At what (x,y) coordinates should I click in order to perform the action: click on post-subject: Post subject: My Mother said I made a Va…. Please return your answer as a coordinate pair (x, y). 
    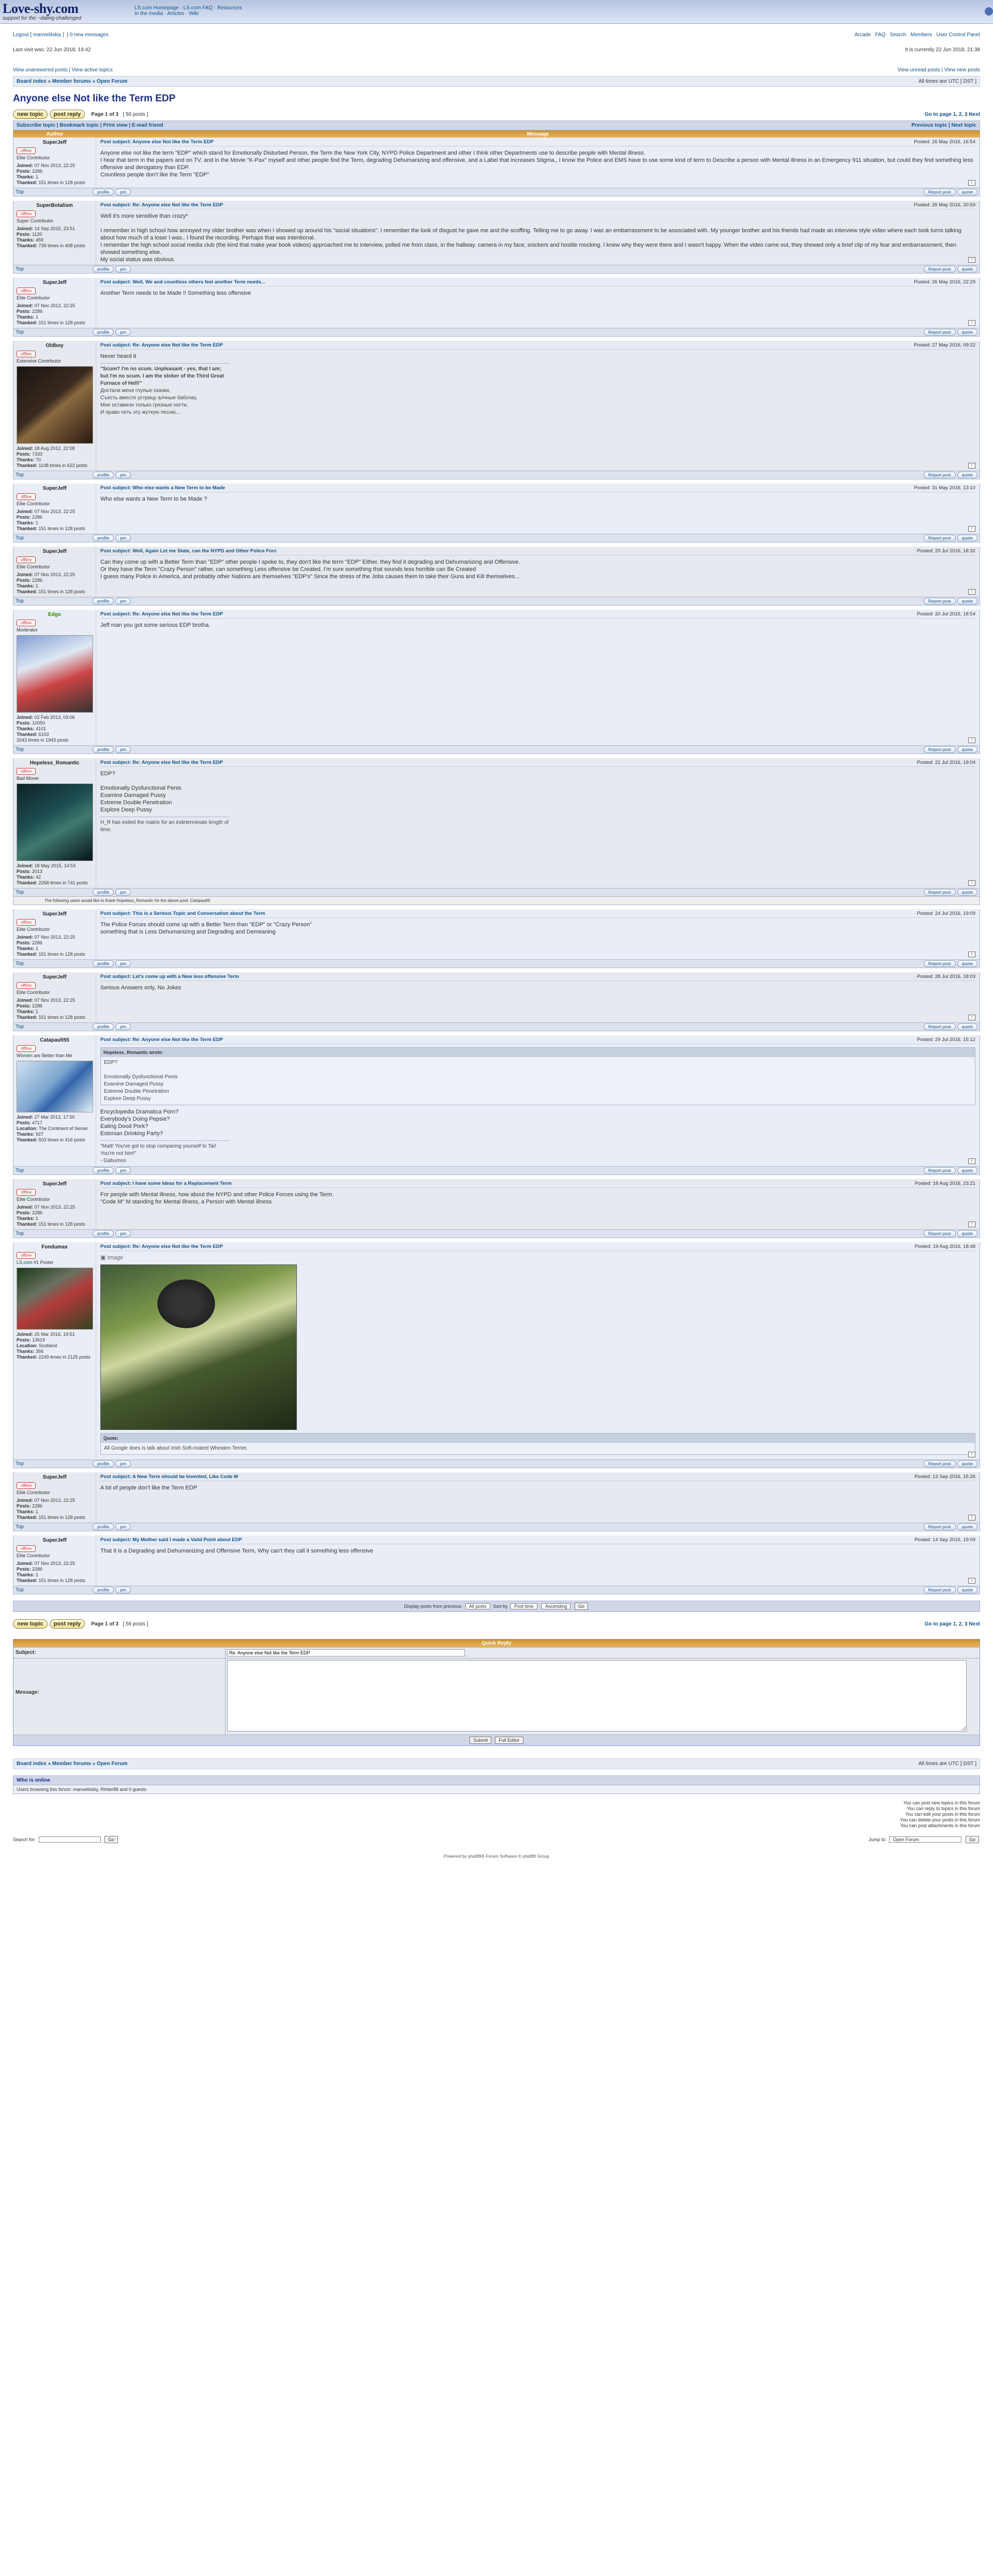
    Looking at the image, I should click on (171, 1540).